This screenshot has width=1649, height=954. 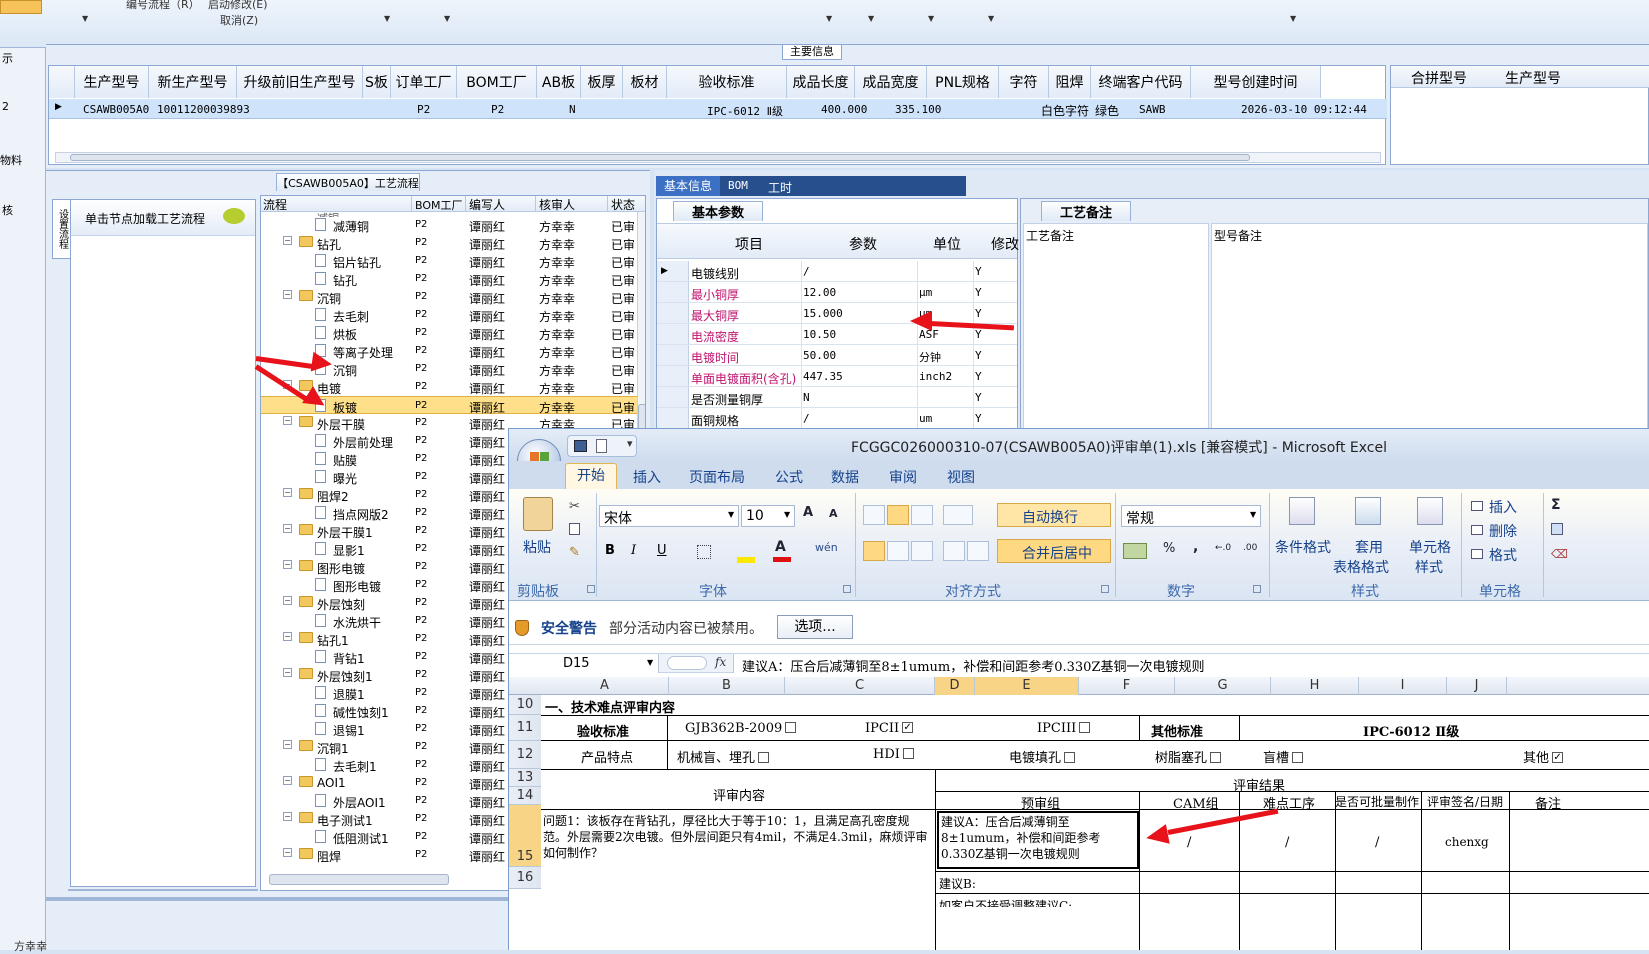 I want to click on increase-indent-icon, so click(x=978, y=551).